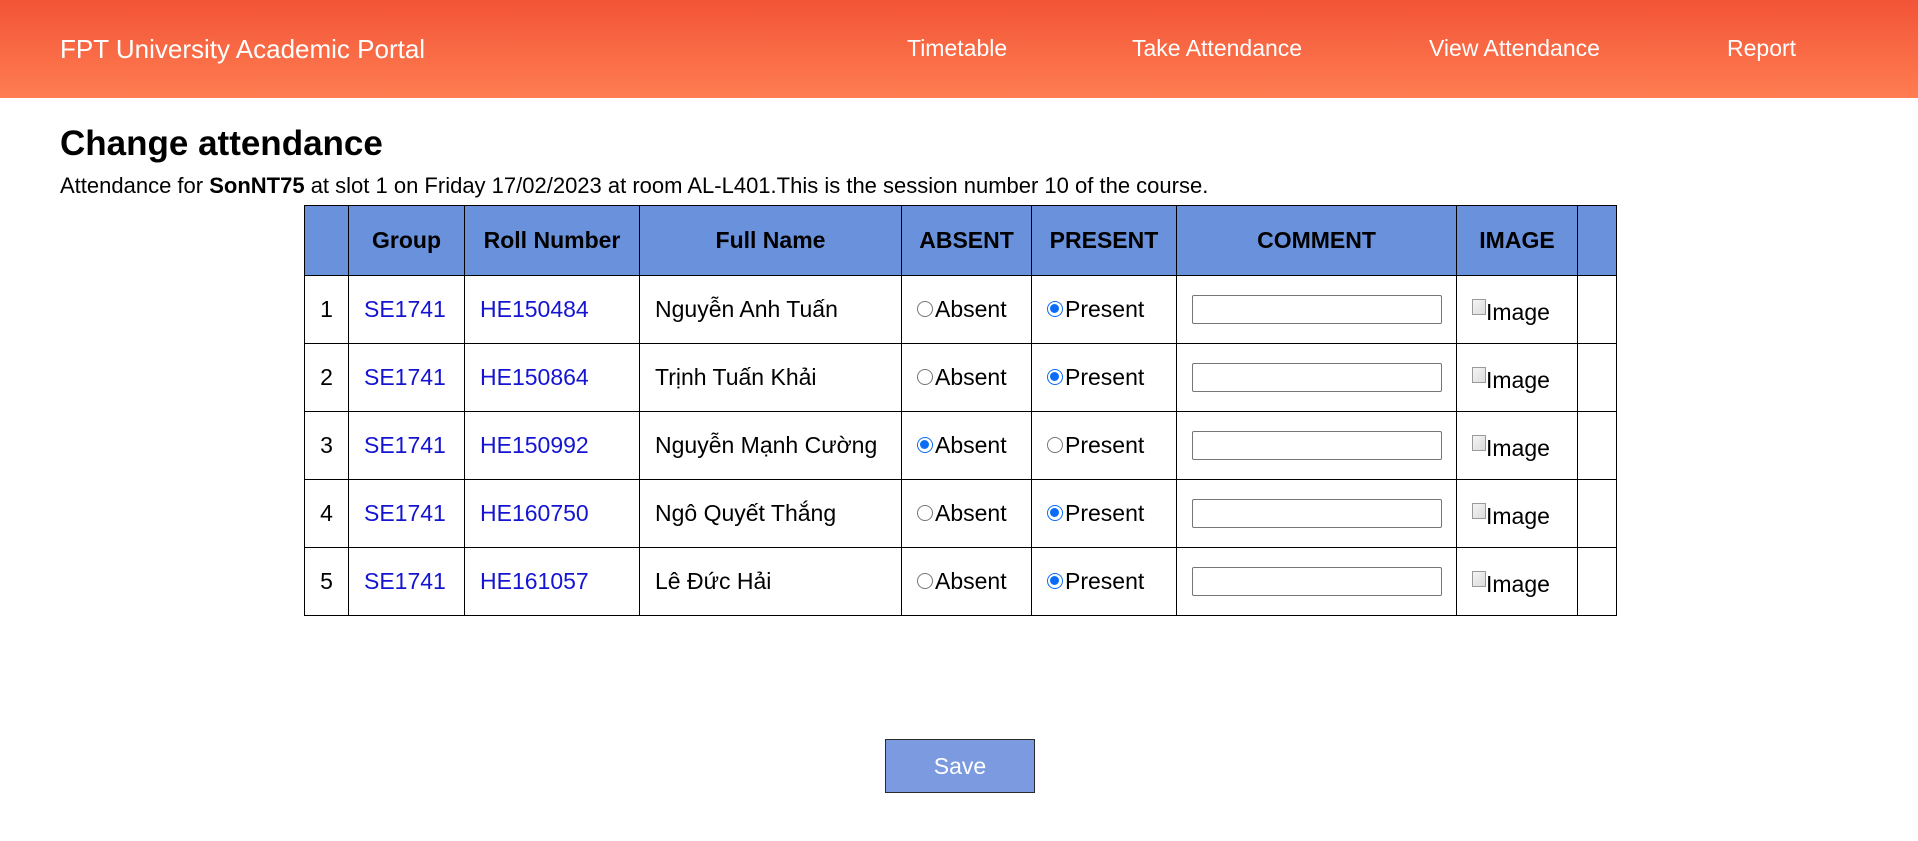  What do you see at coordinates (960, 766) in the screenshot?
I see `save-button: Save` at bounding box center [960, 766].